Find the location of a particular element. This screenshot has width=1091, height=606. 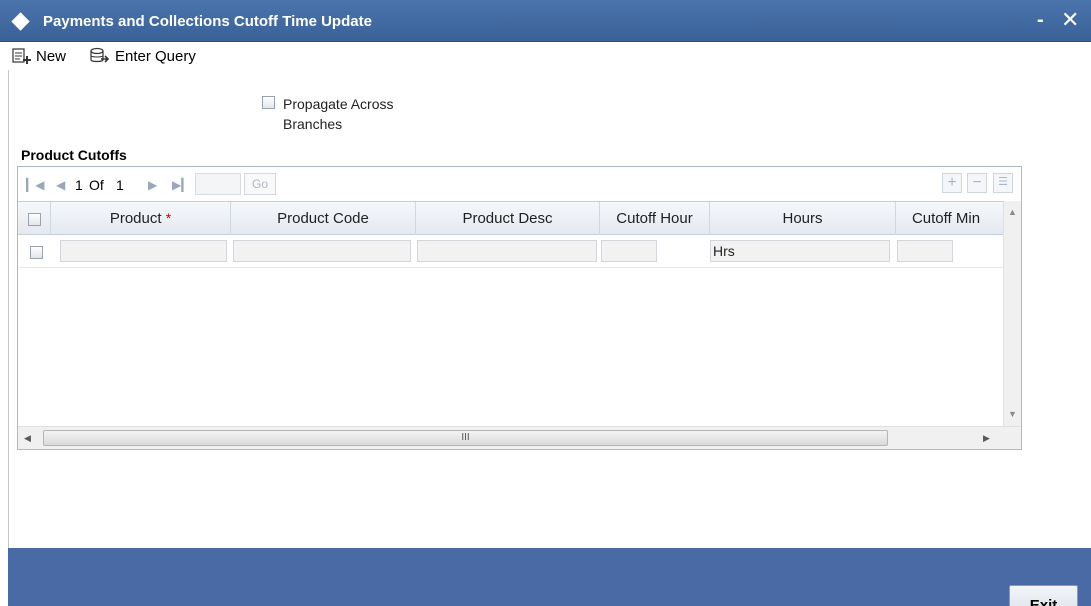

column-header-cutoff-min: Cutoff Min is located at coordinates (946, 218).